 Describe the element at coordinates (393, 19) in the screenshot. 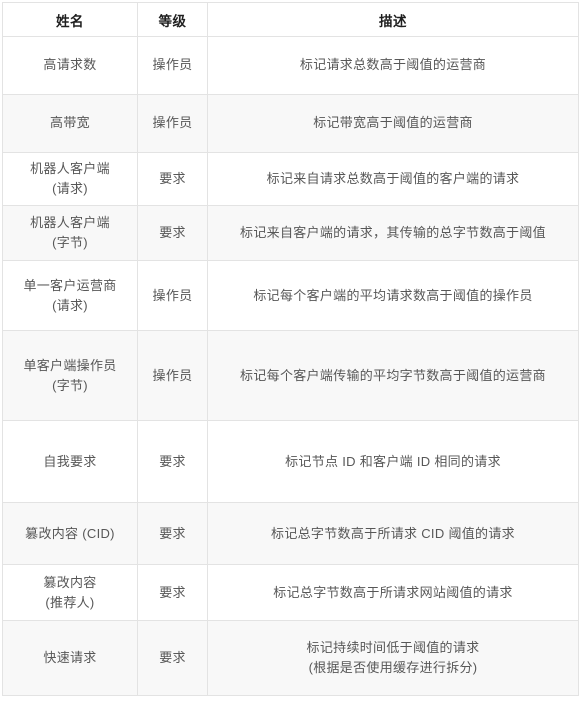

I see `column-header-description: 描述` at that location.